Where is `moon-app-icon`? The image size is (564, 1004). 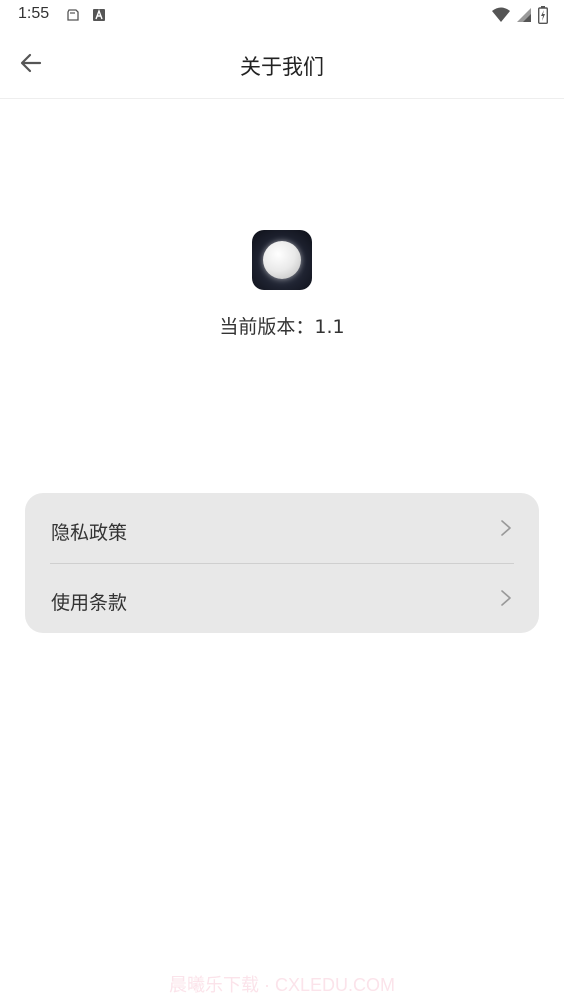 moon-app-icon is located at coordinates (282, 260).